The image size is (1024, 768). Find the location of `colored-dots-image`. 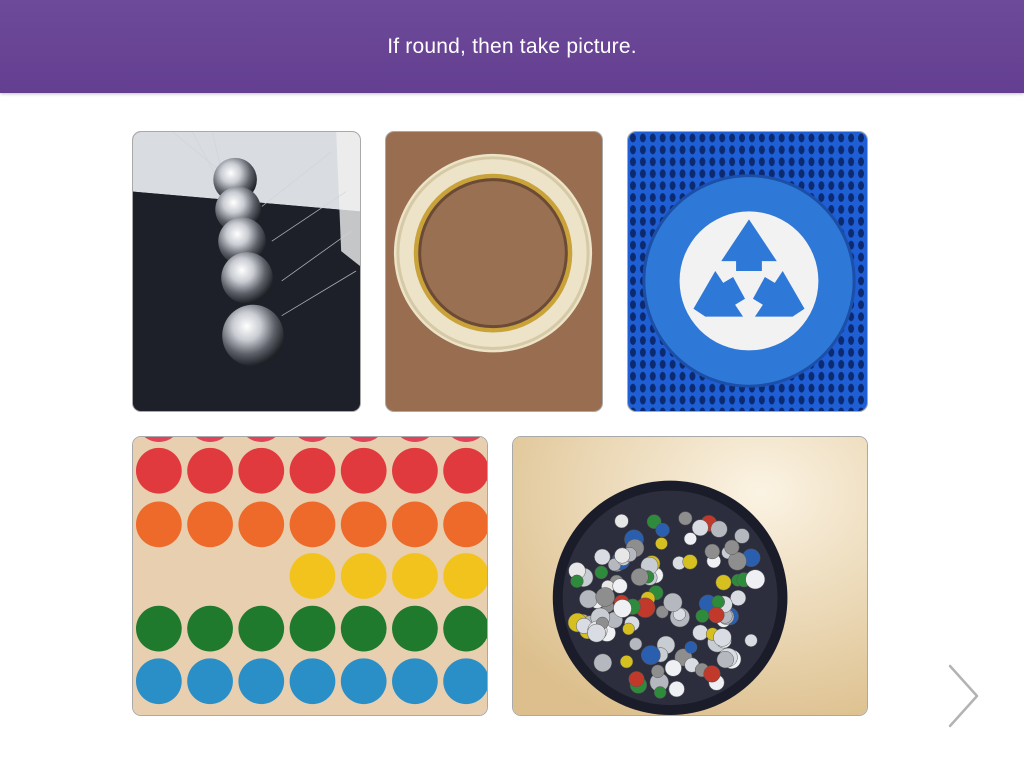

colored-dots-image is located at coordinates (310, 576).